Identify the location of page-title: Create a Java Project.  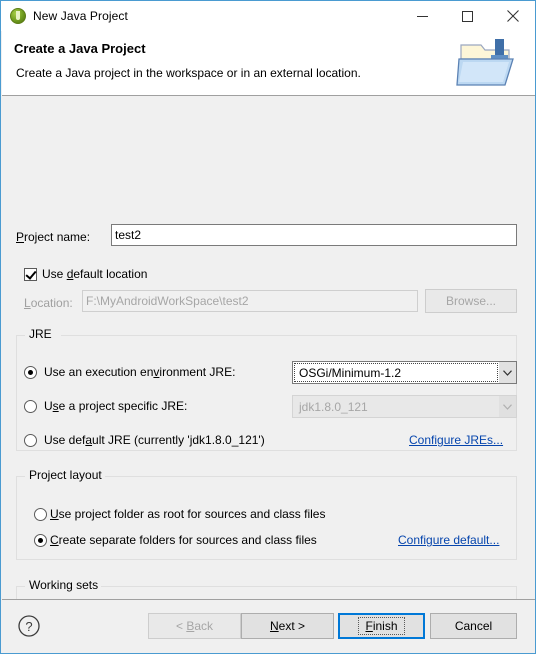
(80, 48).